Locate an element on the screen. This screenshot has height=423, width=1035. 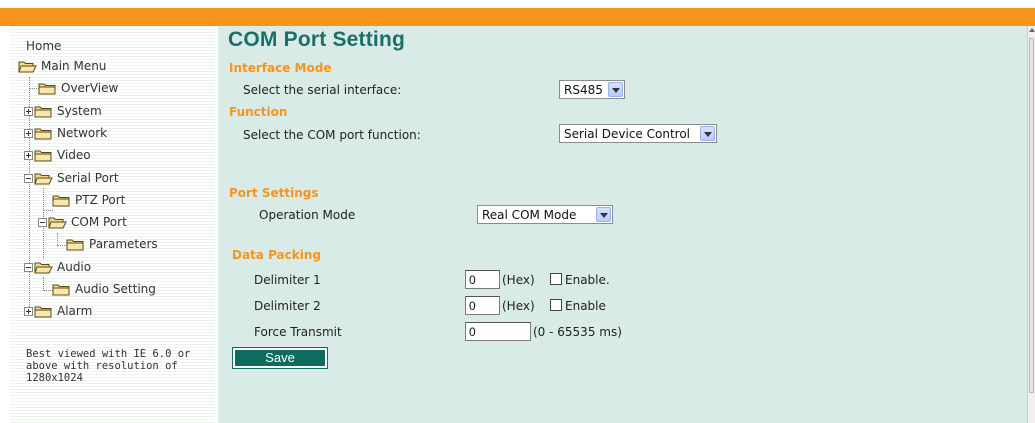
sidebar-item-label: Parameters is located at coordinates (123, 244).